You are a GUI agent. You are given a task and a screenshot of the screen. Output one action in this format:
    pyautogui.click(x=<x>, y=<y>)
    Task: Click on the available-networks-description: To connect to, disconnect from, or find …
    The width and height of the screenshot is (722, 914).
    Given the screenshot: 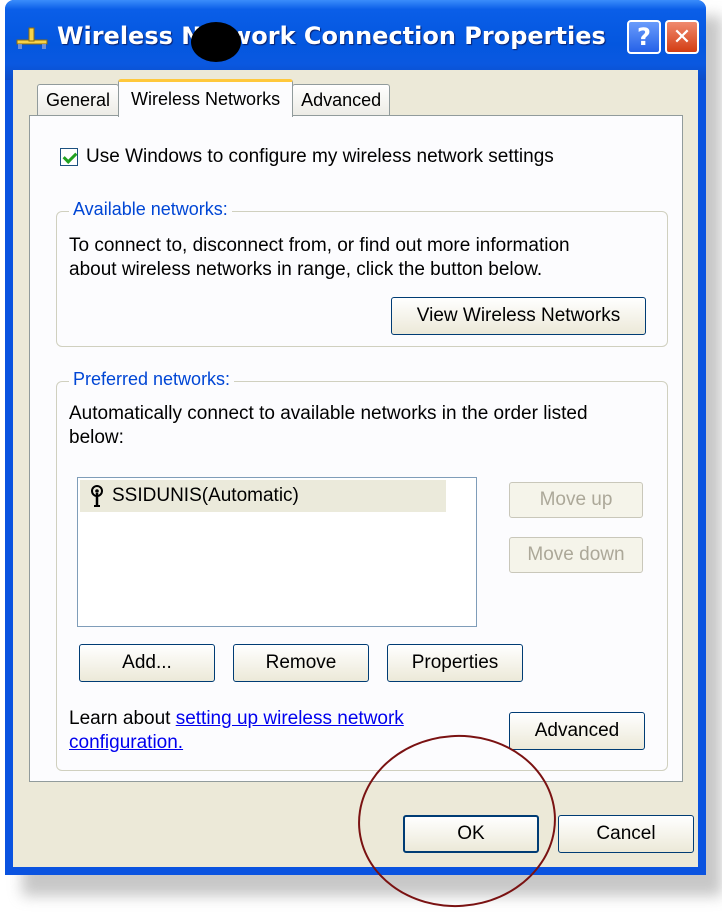 What is the action you would take?
    pyautogui.click(x=364, y=258)
    